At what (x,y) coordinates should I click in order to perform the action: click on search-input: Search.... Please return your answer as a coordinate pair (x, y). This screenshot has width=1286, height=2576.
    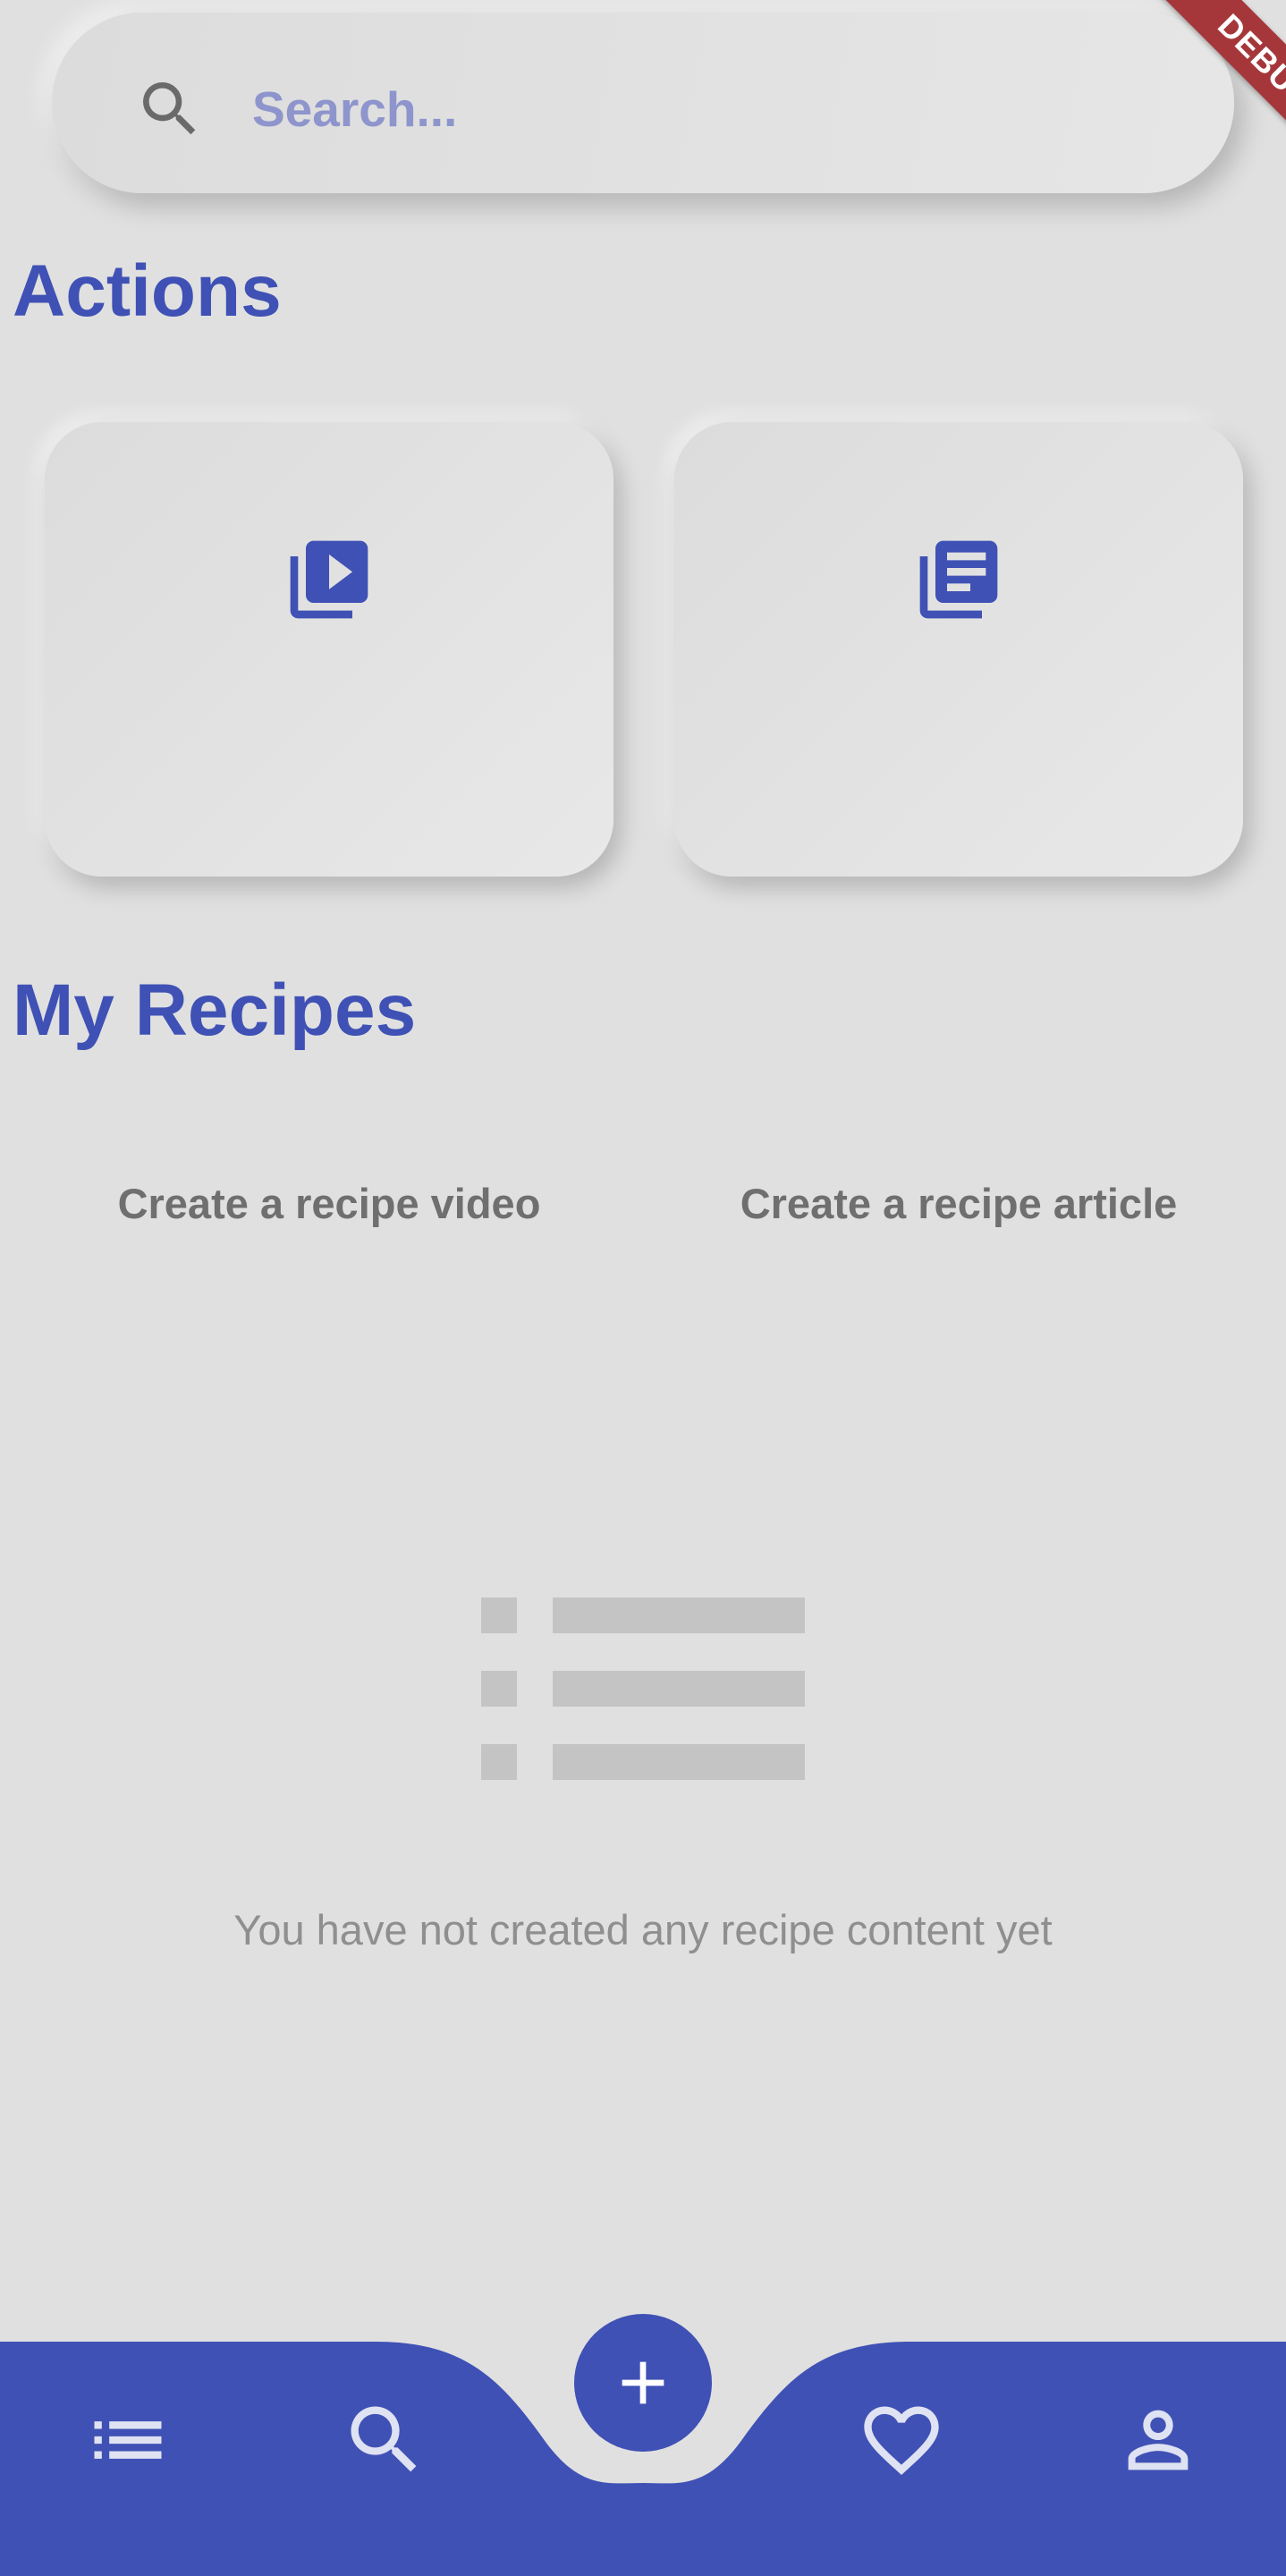
    Looking at the image, I should click on (354, 109).